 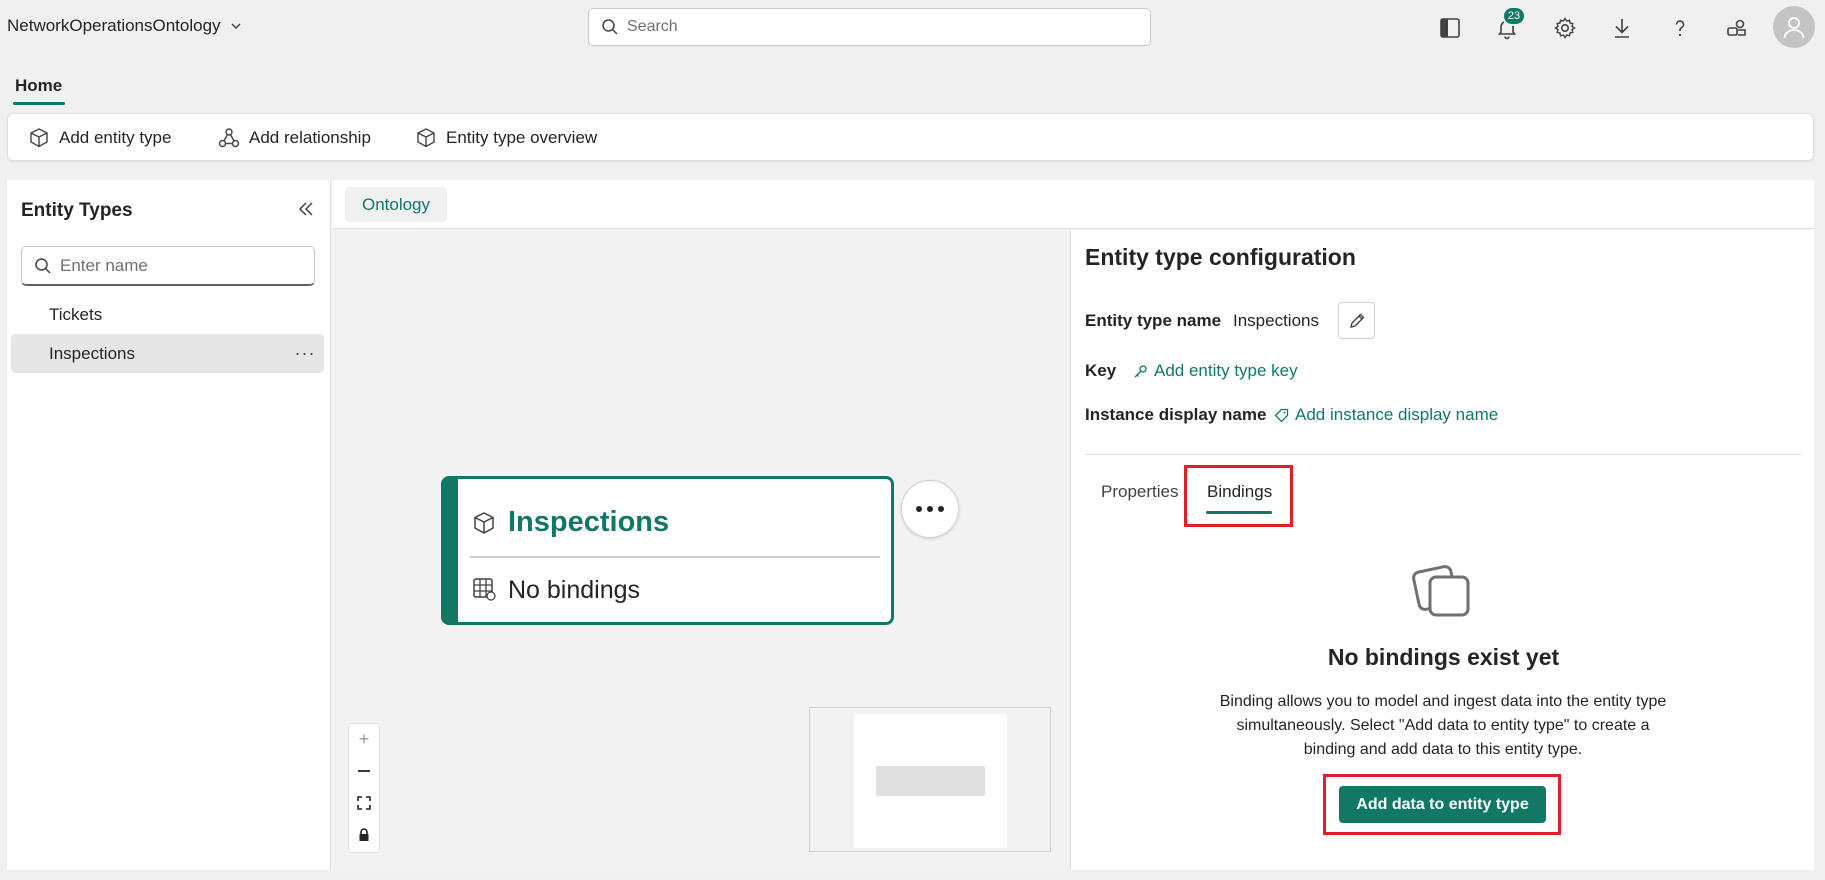 What do you see at coordinates (92, 353) in the screenshot?
I see `entity-item-label: Inspections` at bounding box center [92, 353].